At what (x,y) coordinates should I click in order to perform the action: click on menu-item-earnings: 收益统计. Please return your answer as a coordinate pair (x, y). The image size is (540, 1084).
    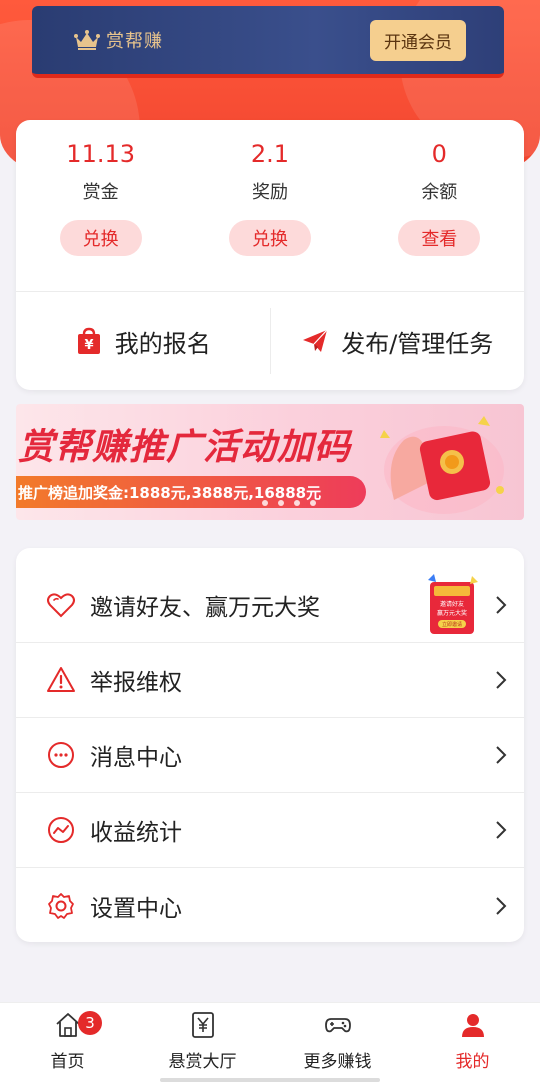
    Looking at the image, I should click on (270, 830).